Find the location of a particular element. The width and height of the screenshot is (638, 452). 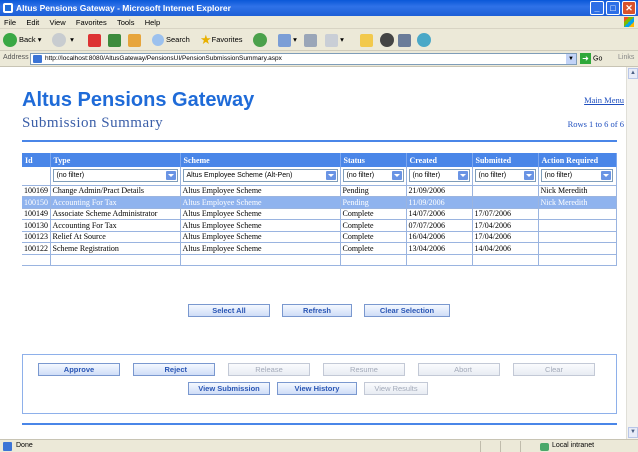

cell-id: 100122 is located at coordinates (36, 248).